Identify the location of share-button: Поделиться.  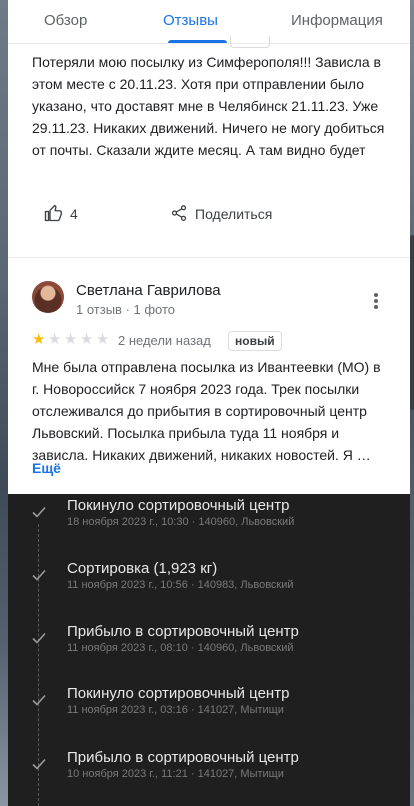
(230, 214).